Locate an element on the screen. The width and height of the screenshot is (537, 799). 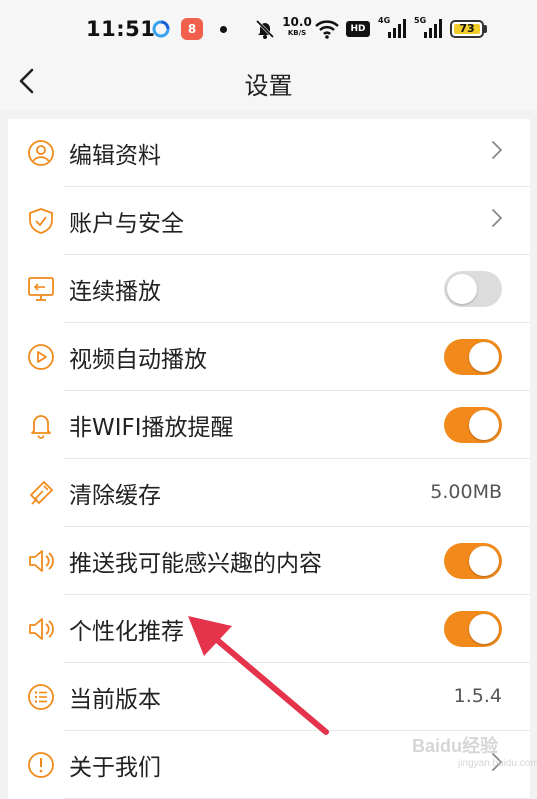
sim1-network-type: 4G is located at coordinates (384, 20).